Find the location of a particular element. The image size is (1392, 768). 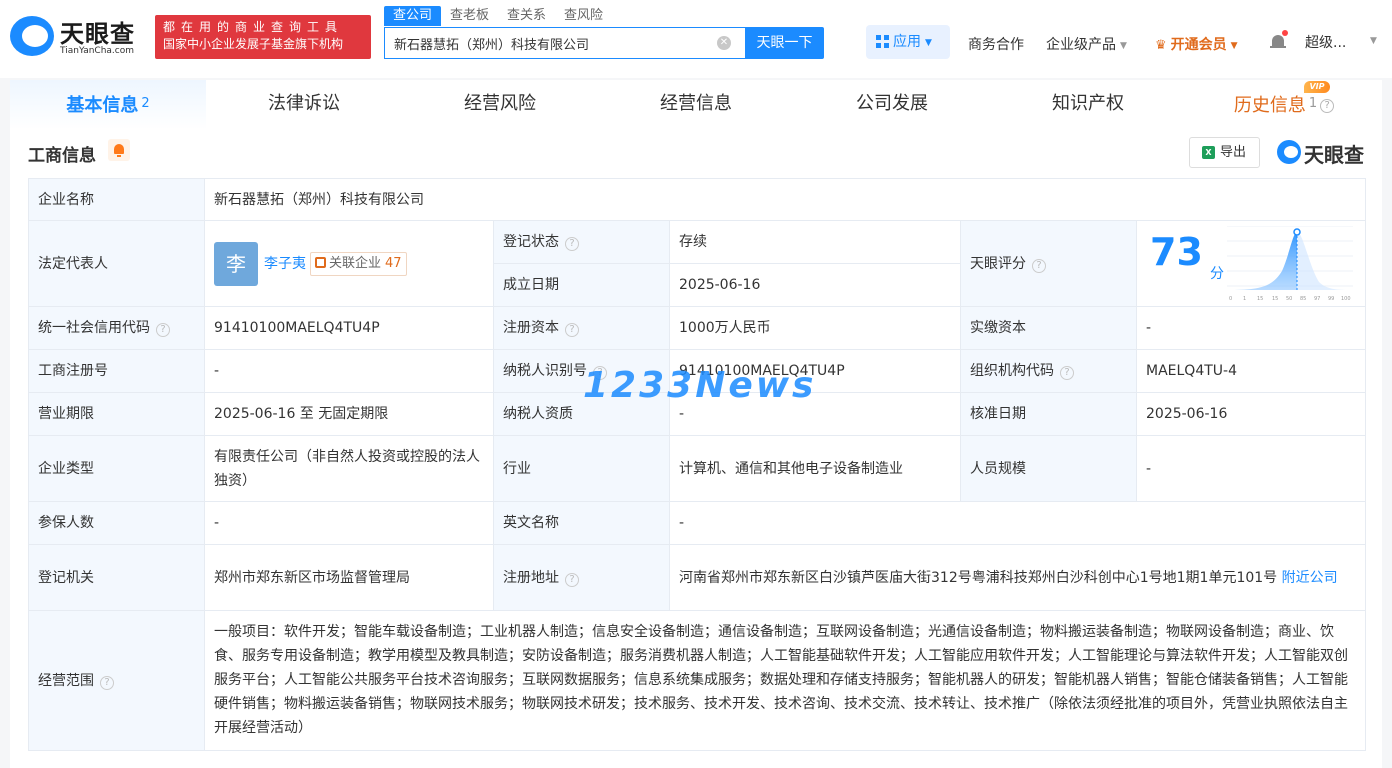

label-staff: 人员规模 is located at coordinates (1048, 468).